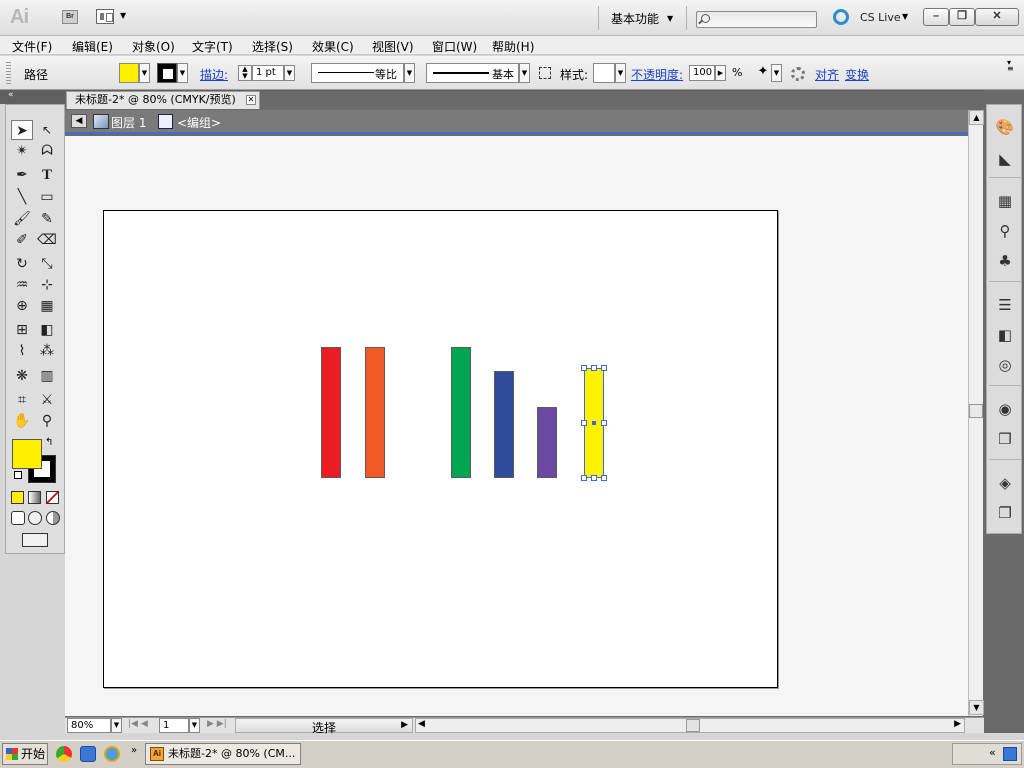  What do you see at coordinates (167, 73) in the screenshot?
I see `stroke-color-swatch` at bounding box center [167, 73].